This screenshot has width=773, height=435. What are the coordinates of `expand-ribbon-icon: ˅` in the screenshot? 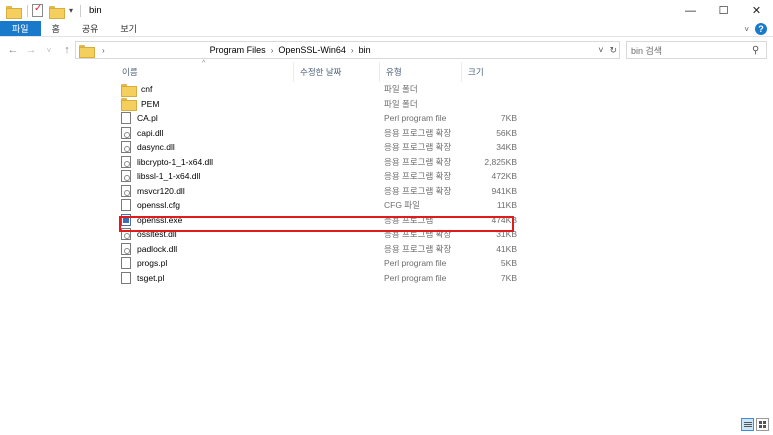 It's located at (746, 29).